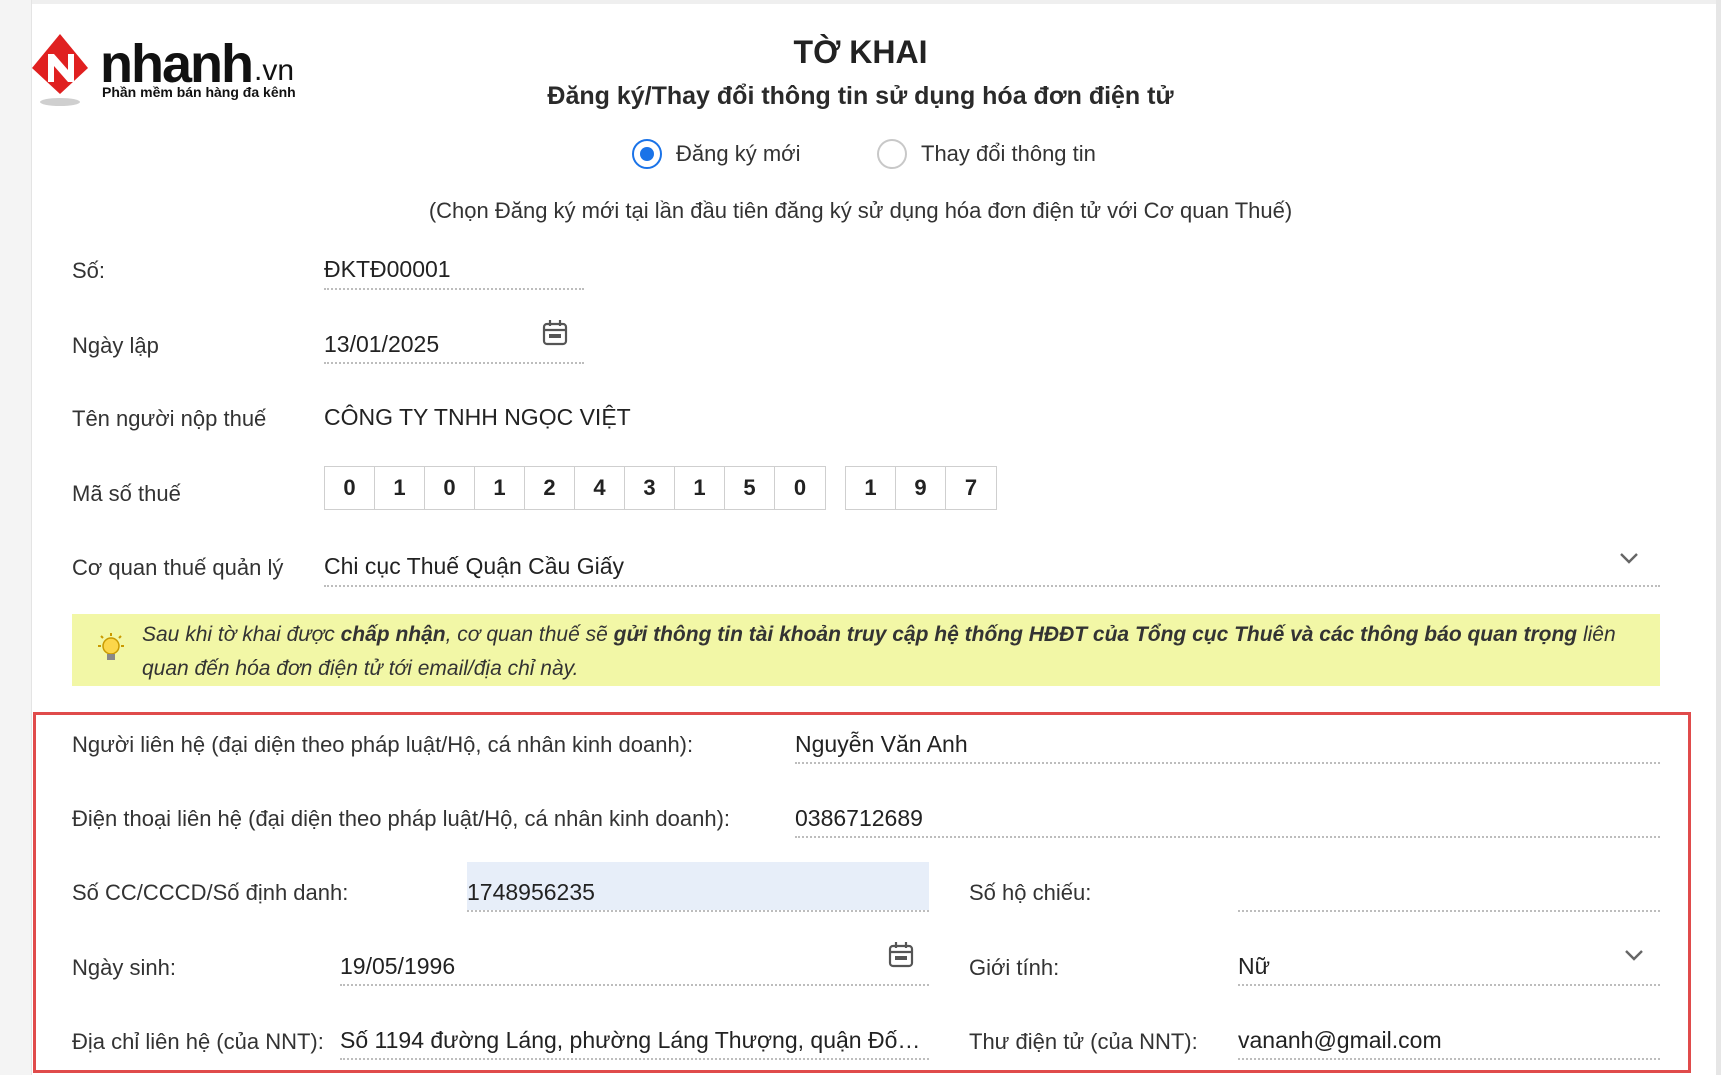  Describe the element at coordinates (738, 153) in the screenshot. I see `radio-label: Đăng ký mới` at that location.